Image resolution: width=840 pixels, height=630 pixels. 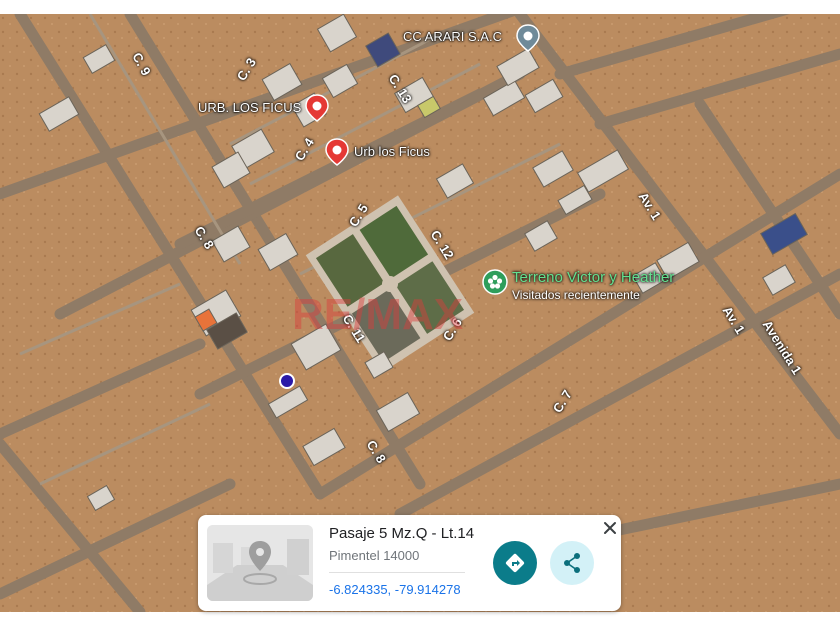 I want to click on saved-place-icon, so click(x=495, y=282).